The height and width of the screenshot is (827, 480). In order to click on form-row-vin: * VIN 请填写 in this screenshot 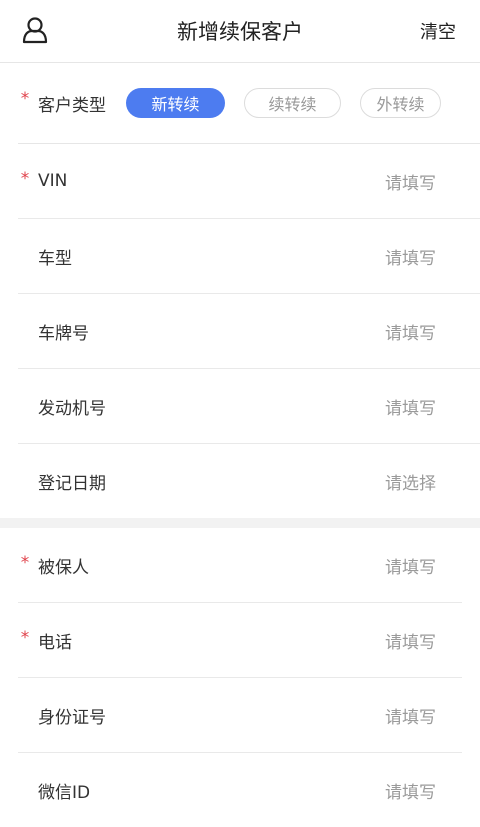, I will do `click(249, 181)`.